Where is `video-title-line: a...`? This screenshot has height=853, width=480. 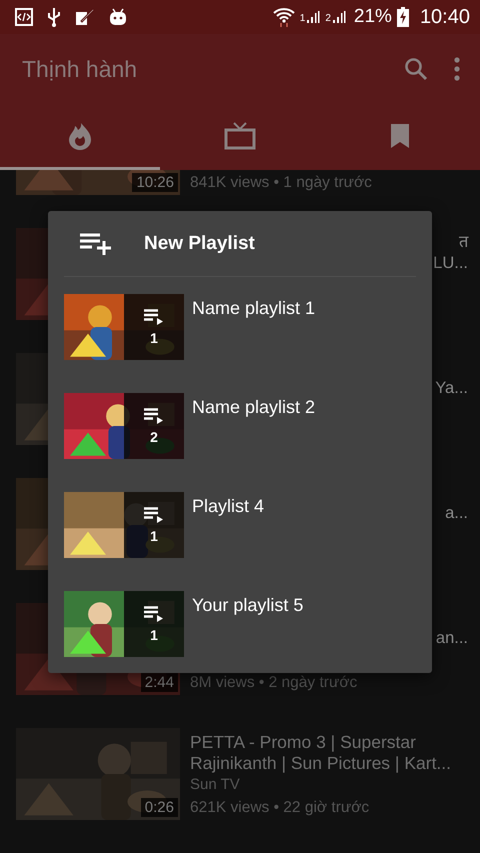
video-title-line: a... is located at coordinates (456, 513).